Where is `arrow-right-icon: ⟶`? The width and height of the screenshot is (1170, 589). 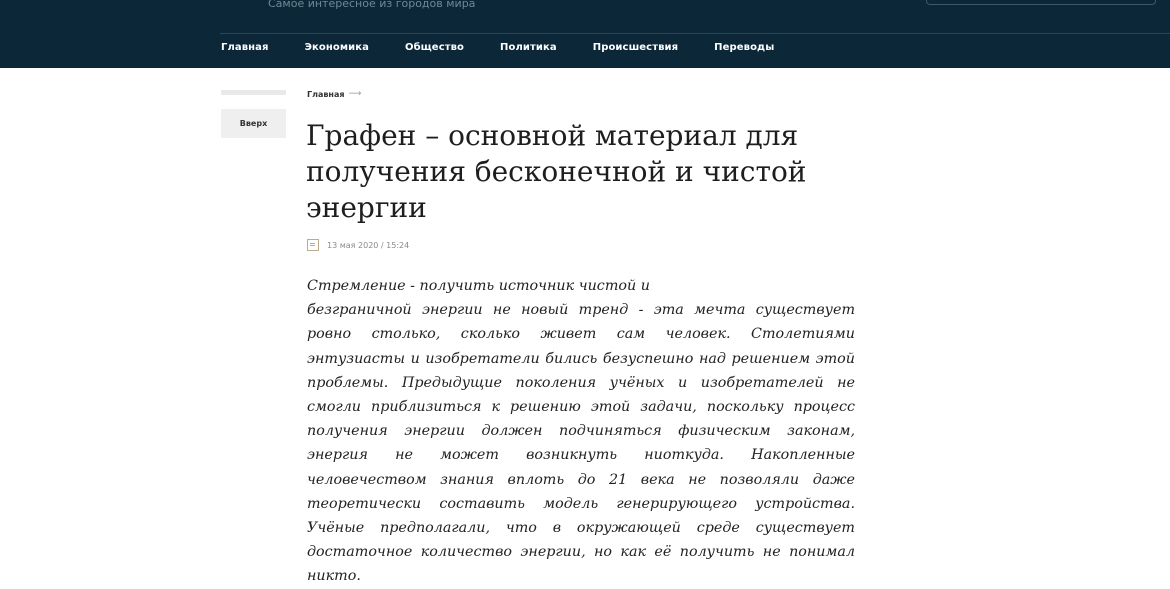
arrow-right-icon: ⟶ is located at coordinates (355, 94).